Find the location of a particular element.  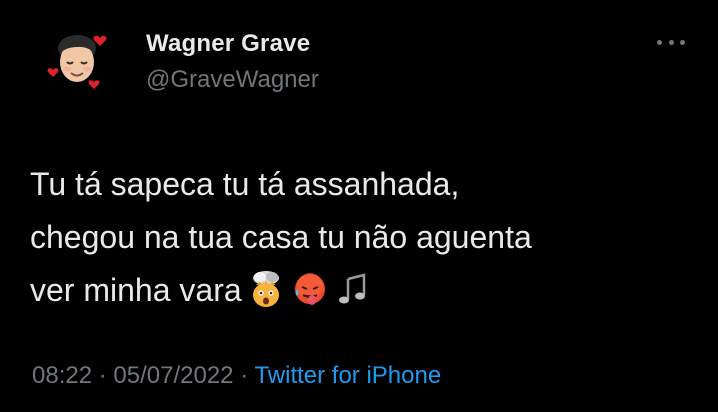

more-options-button is located at coordinates (671, 42).